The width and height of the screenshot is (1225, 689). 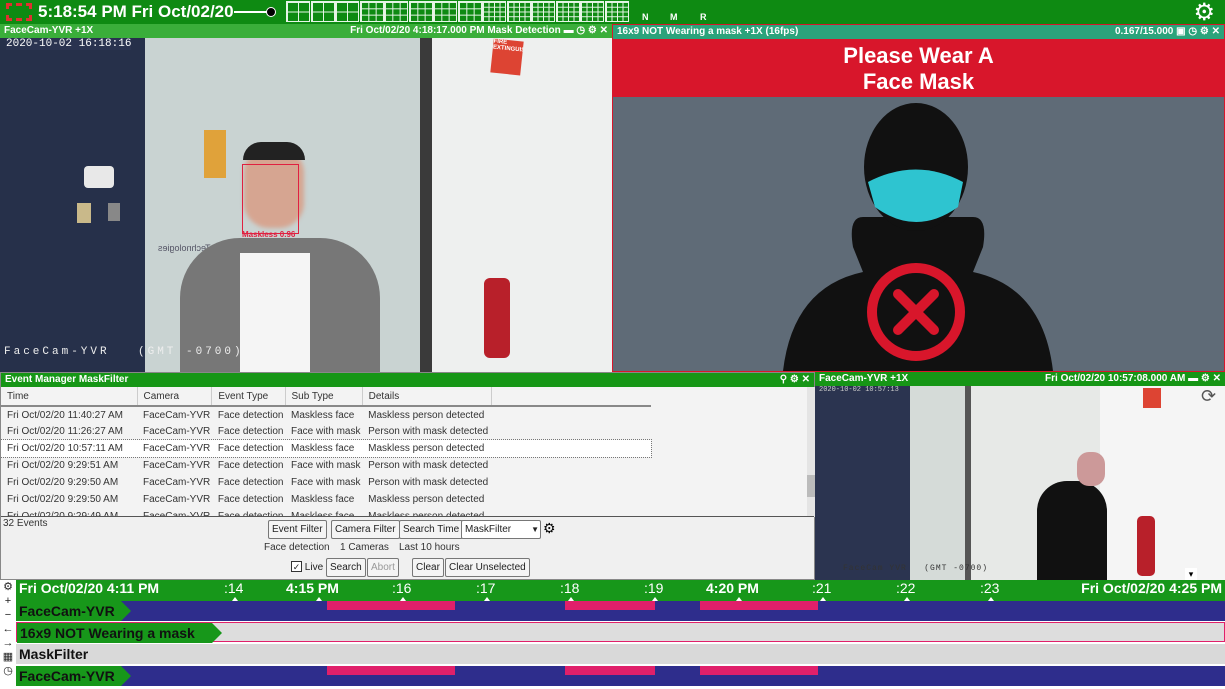 I want to click on abort-button: Abort, so click(x=383, y=567).